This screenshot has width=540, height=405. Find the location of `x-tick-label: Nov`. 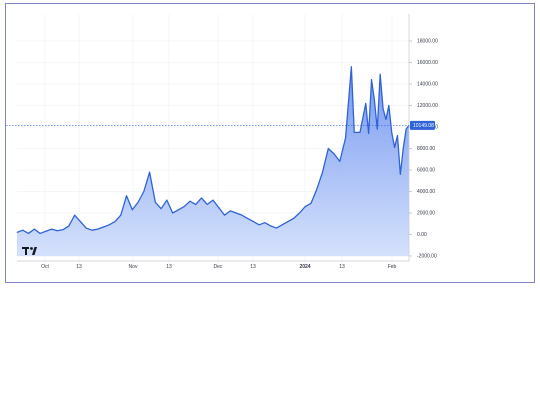

x-tick-label: Nov is located at coordinates (133, 267).